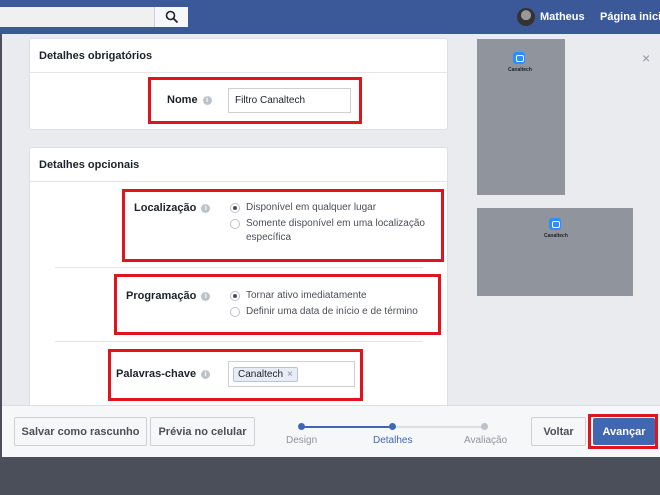  I want to click on mobile-preview-label: Prévia no celular, so click(202, 431).